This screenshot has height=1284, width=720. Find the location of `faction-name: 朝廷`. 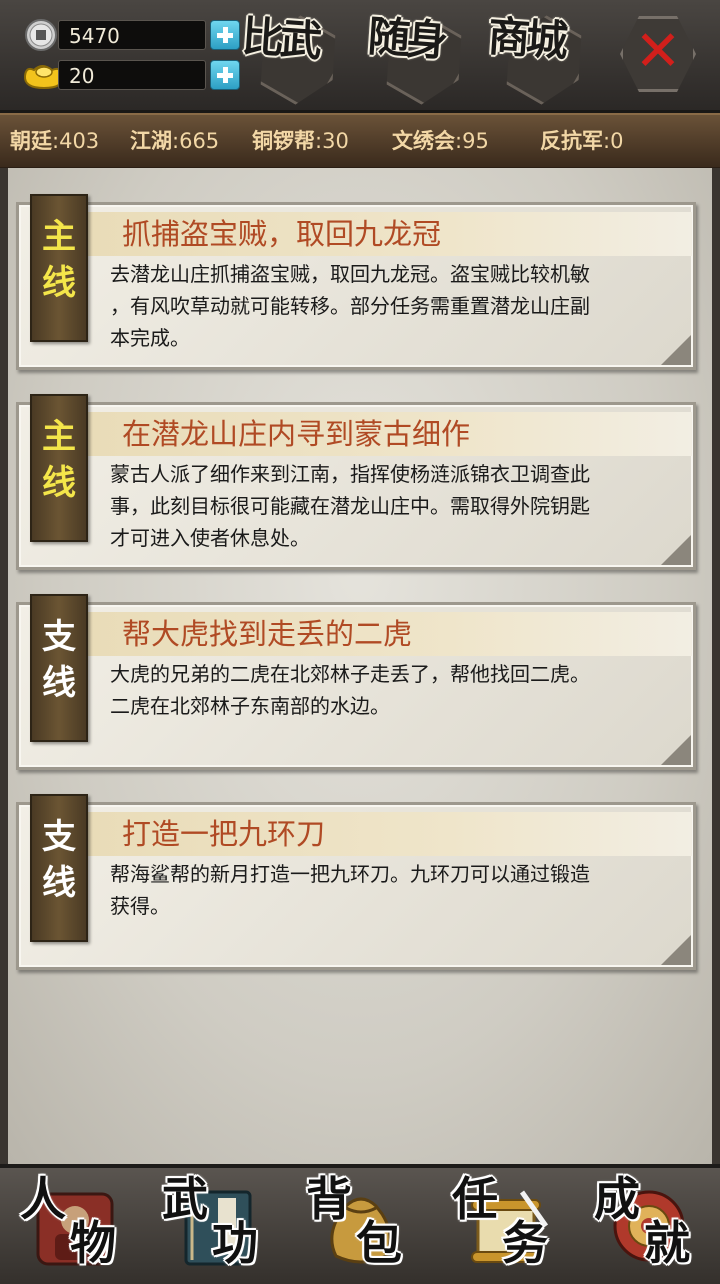

faction-name: 朝廷 is located at coordinates (31, 141).